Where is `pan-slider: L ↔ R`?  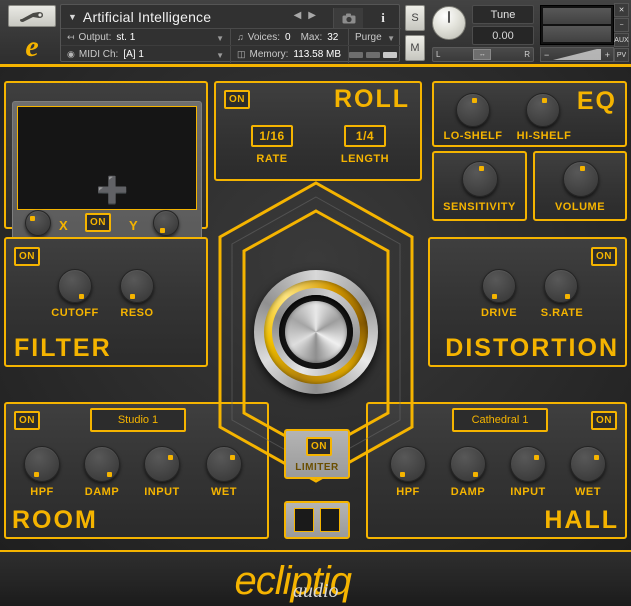
pan-slider: L ↔ R is located at coordinates (483, 54).